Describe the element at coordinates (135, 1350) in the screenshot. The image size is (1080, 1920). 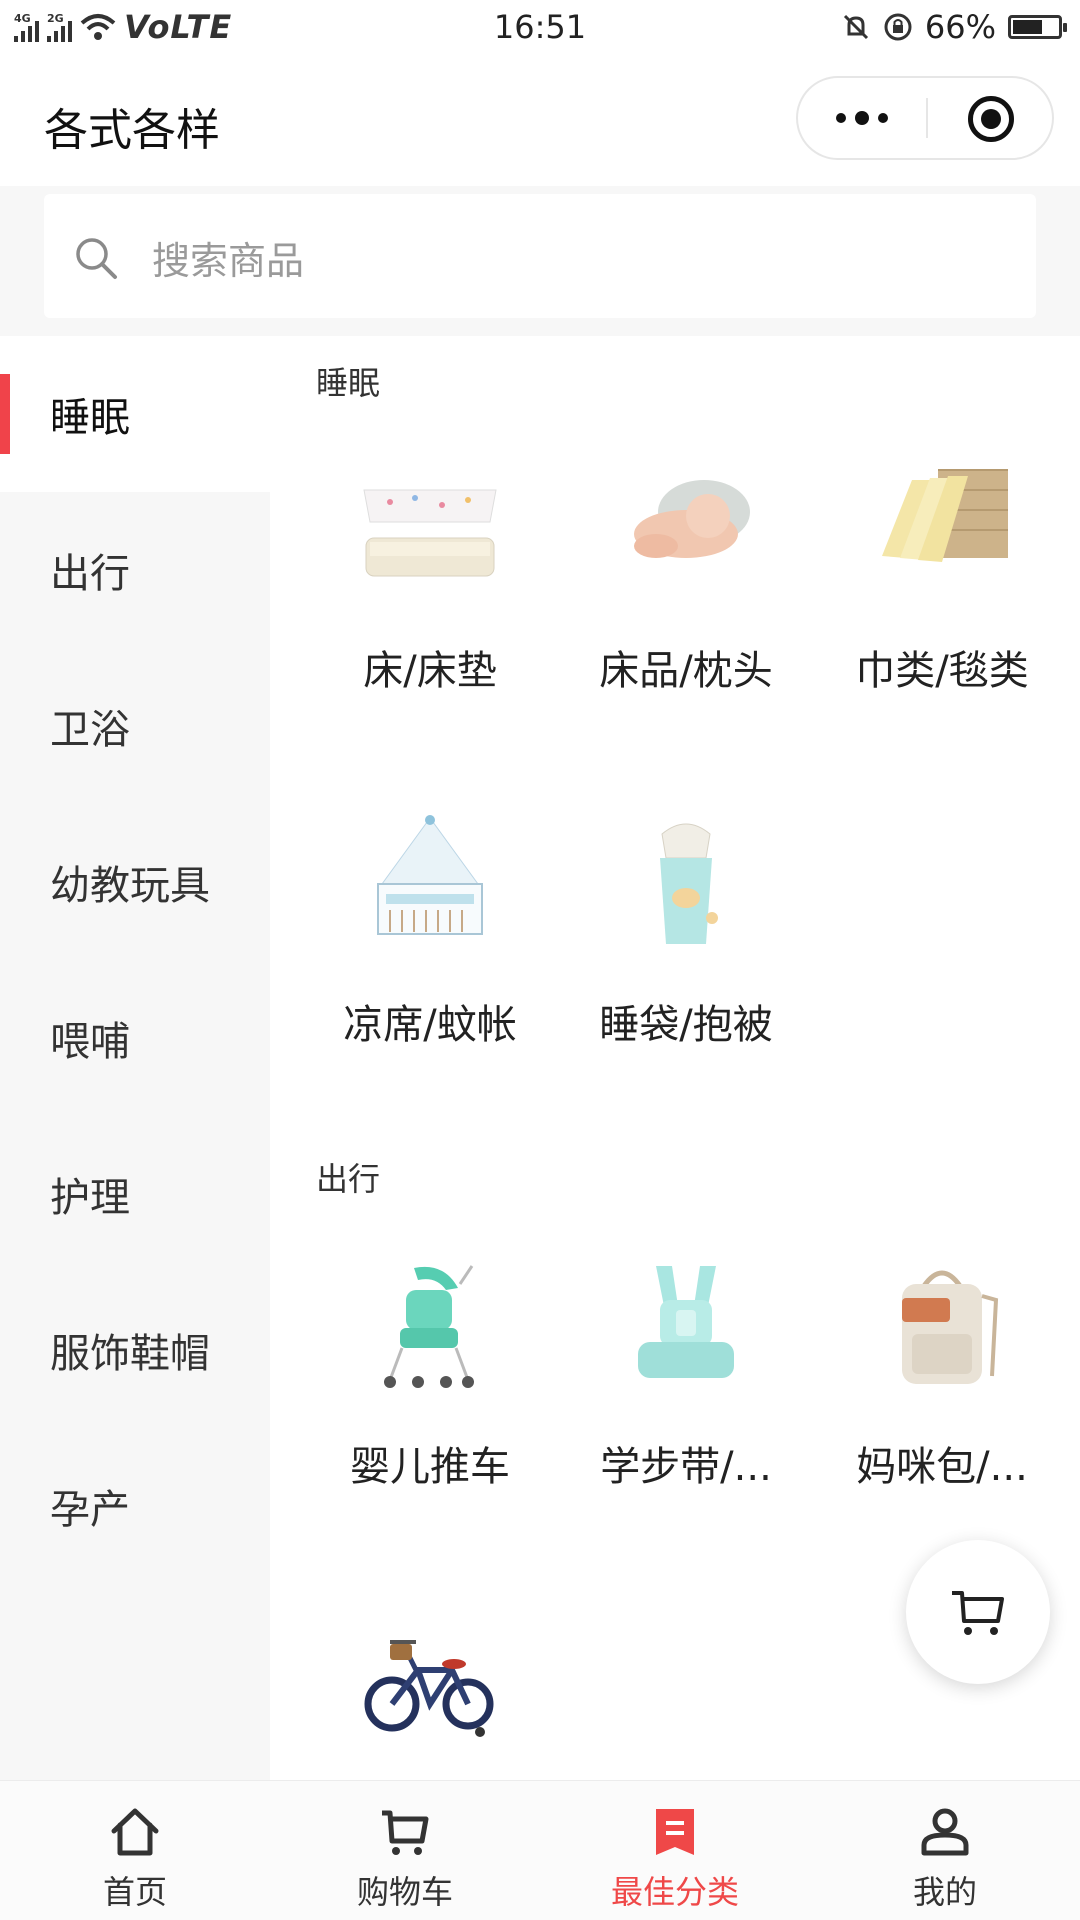
I see `sidebar-item-clothing: 服饰鞋帽` at that location.